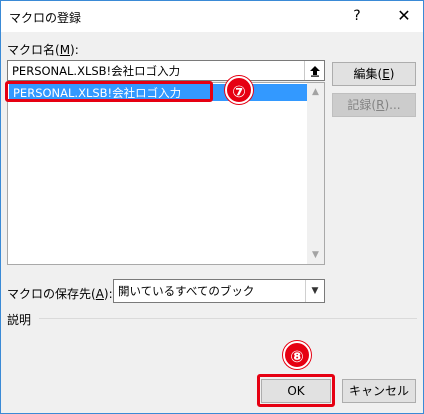 The height and width of the screenshot is (414, 424). Describe the element at coordinates (228, 318) in the screenshot. I see `description-divider` at that location.